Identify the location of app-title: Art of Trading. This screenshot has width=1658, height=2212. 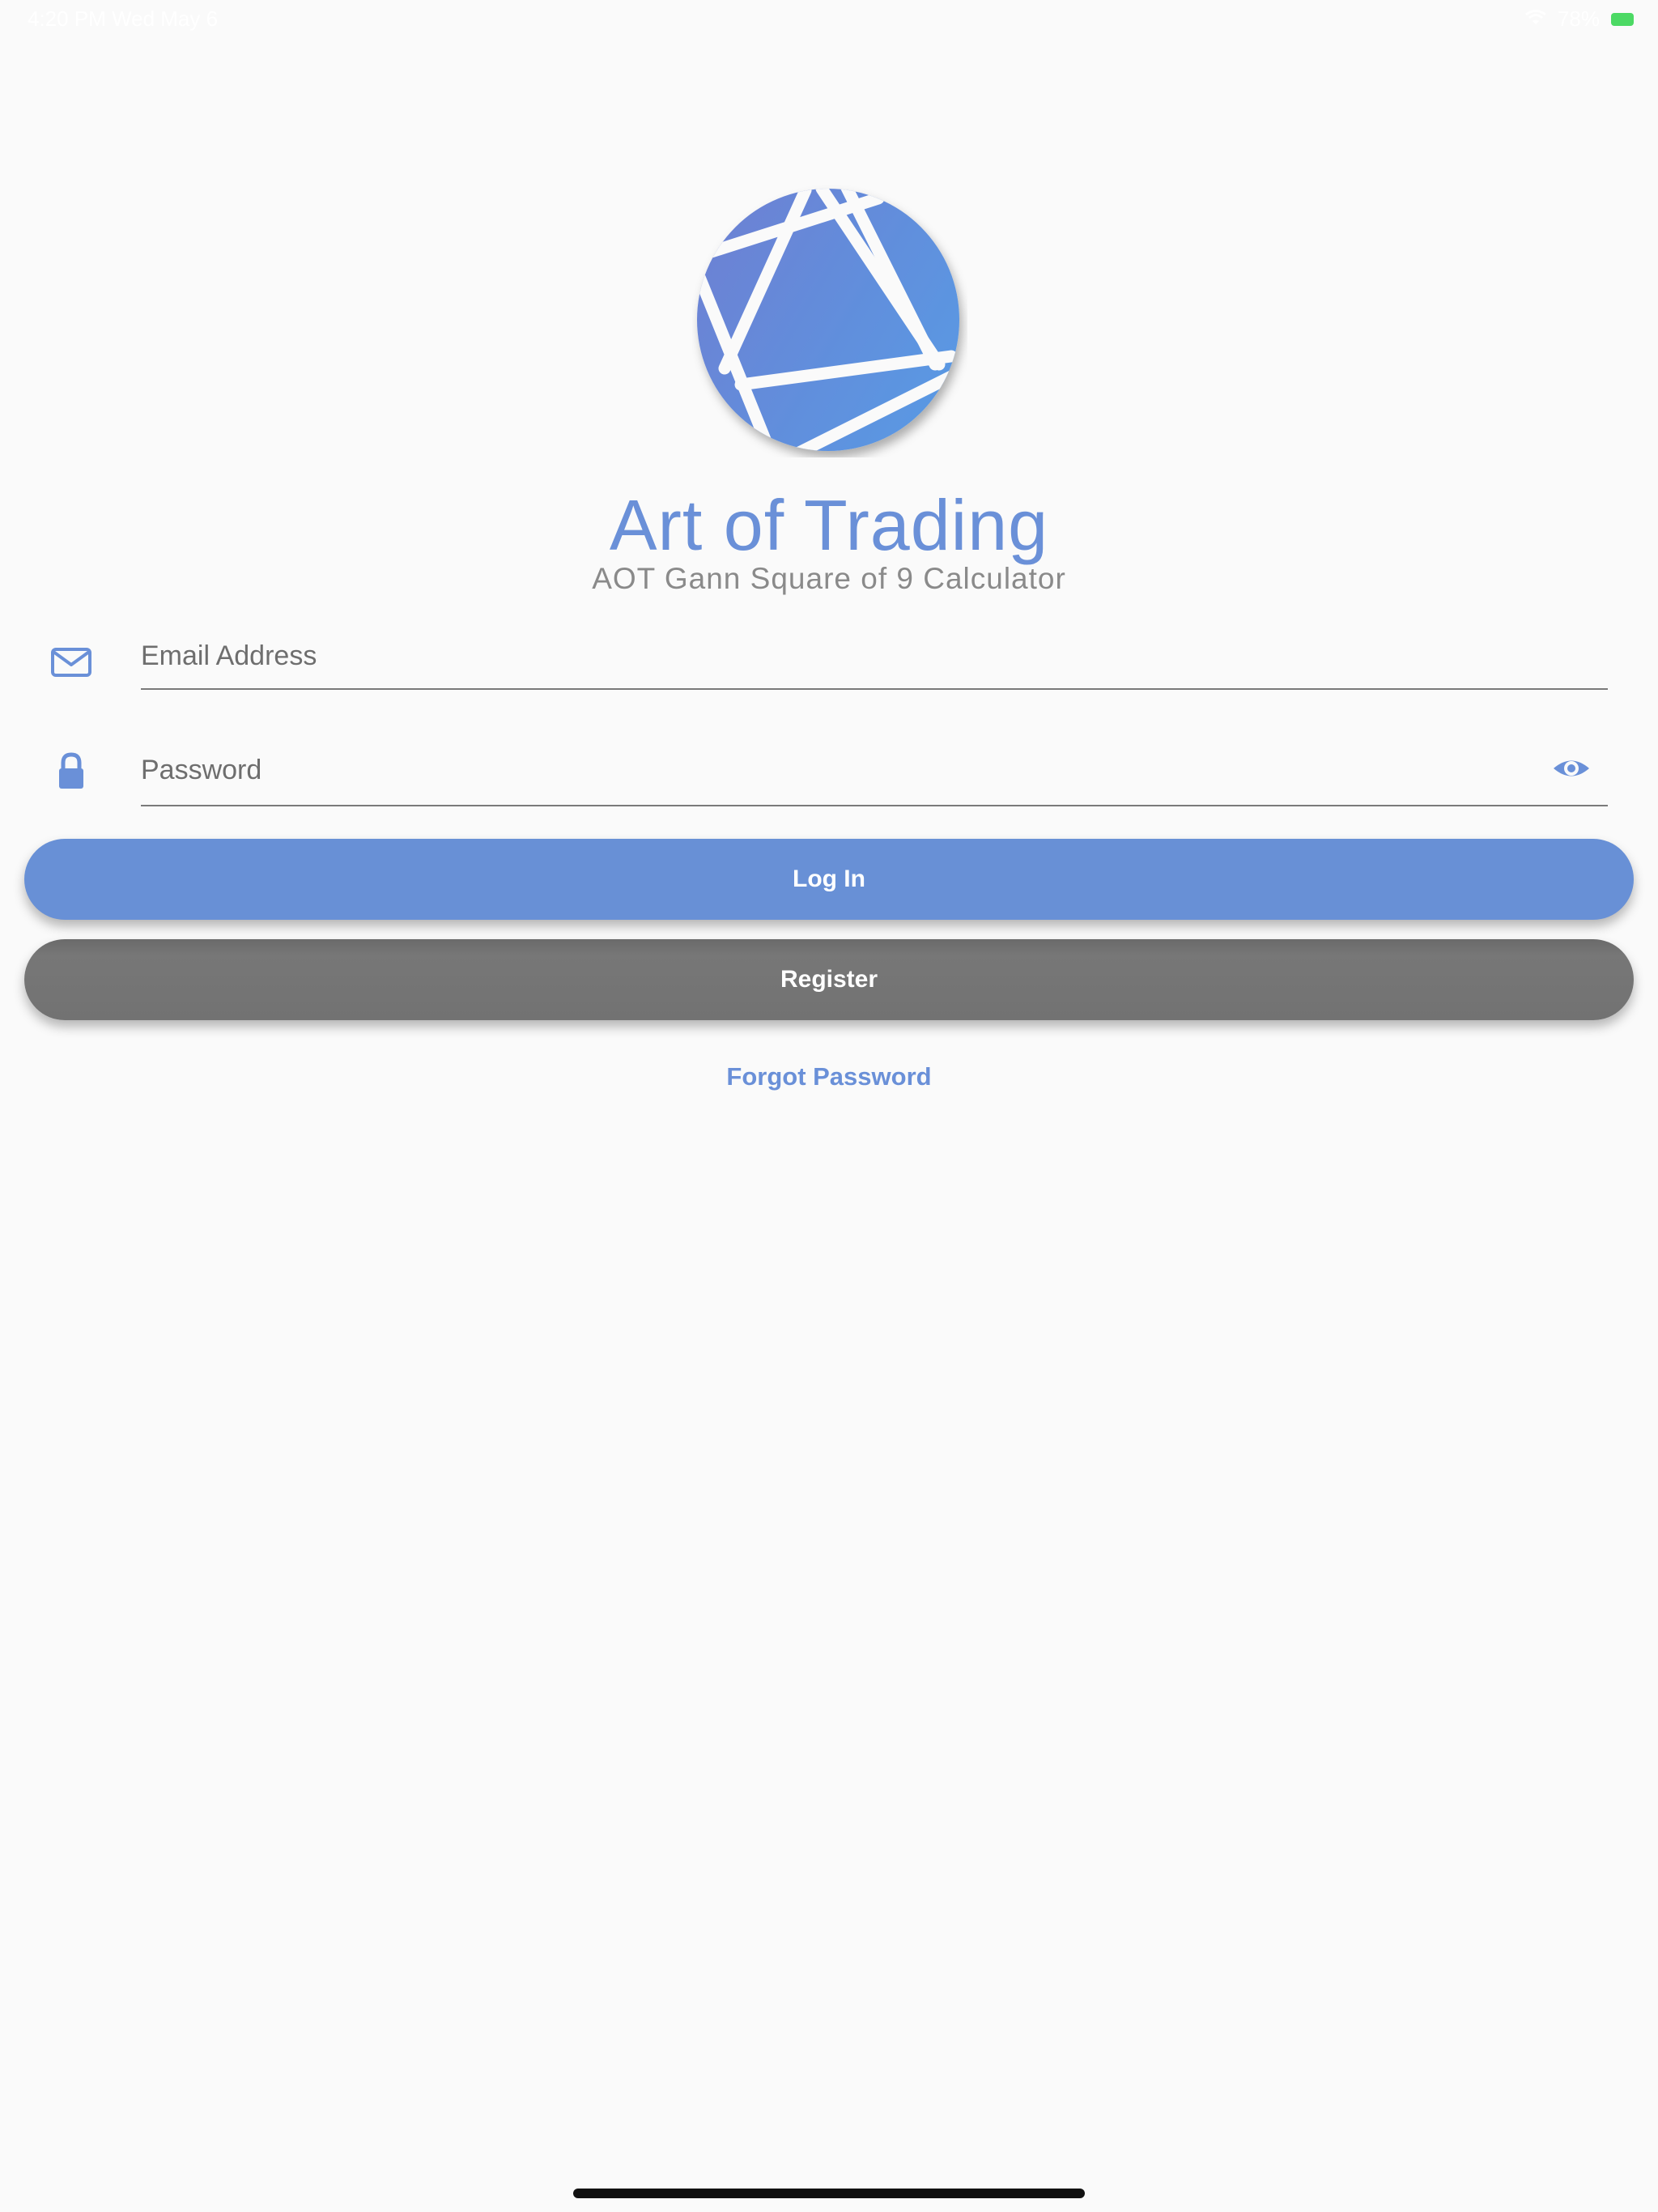
(829, 525).